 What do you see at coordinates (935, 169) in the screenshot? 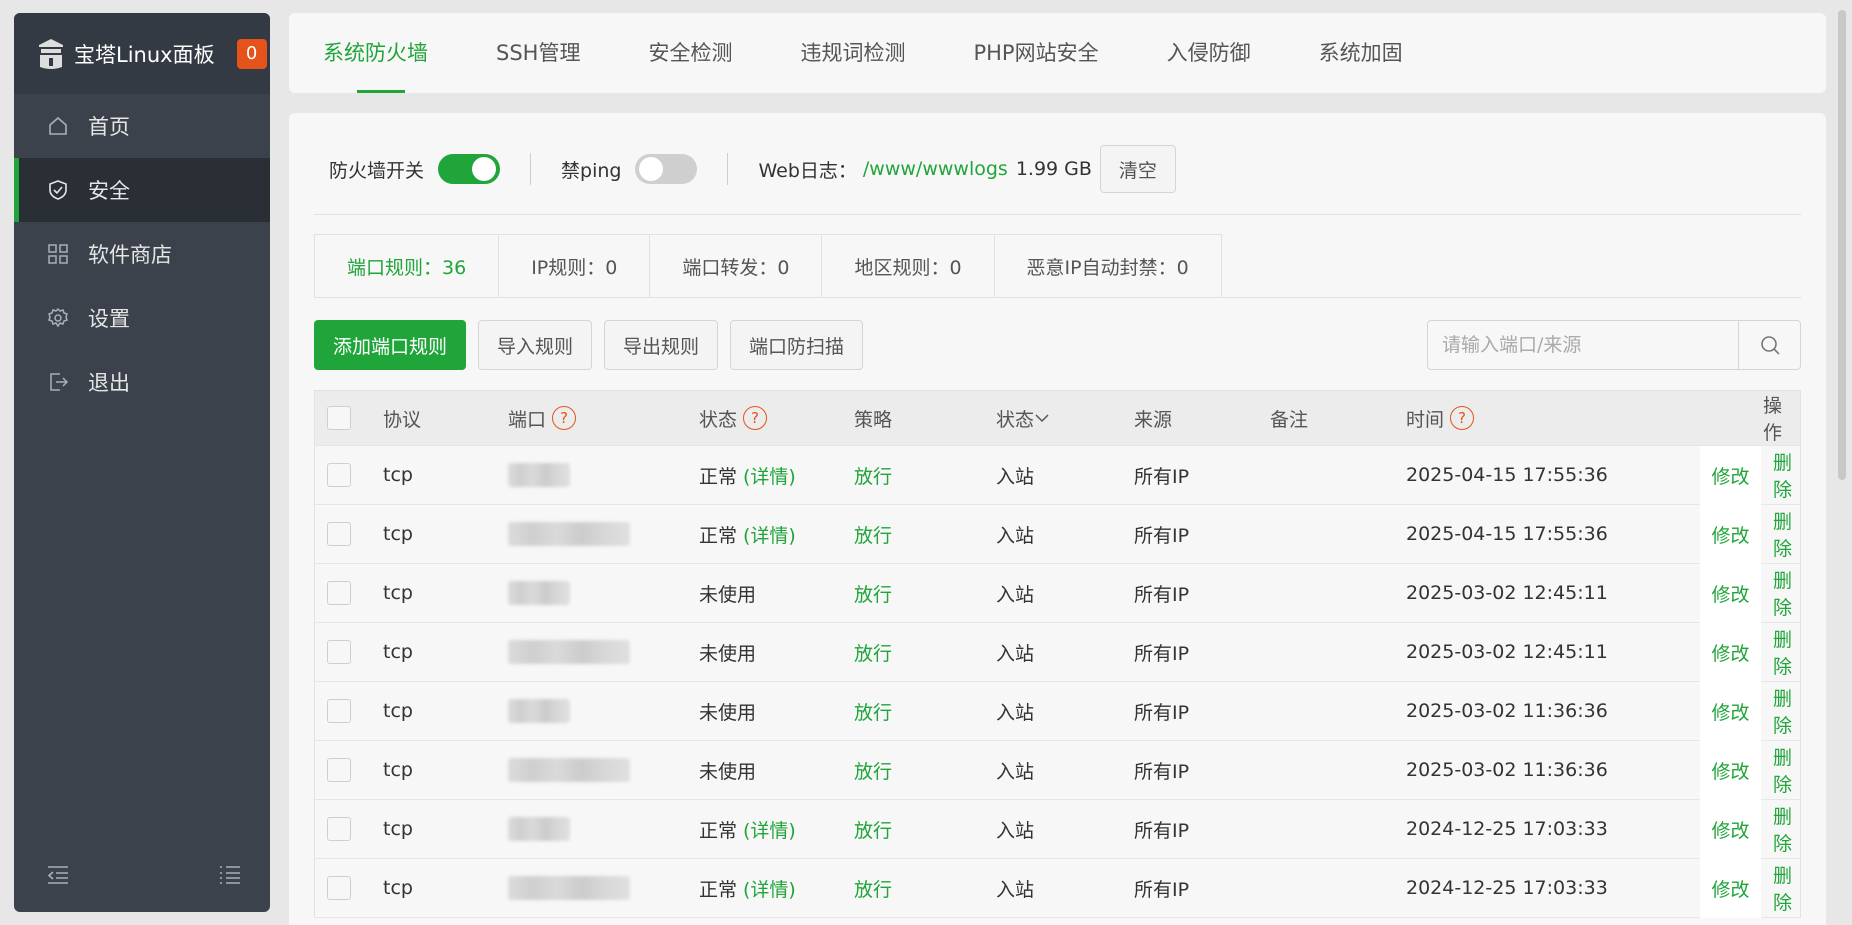
I see `weblog-path-link: /www/wwwlogs` at bounding box center [935, 169].